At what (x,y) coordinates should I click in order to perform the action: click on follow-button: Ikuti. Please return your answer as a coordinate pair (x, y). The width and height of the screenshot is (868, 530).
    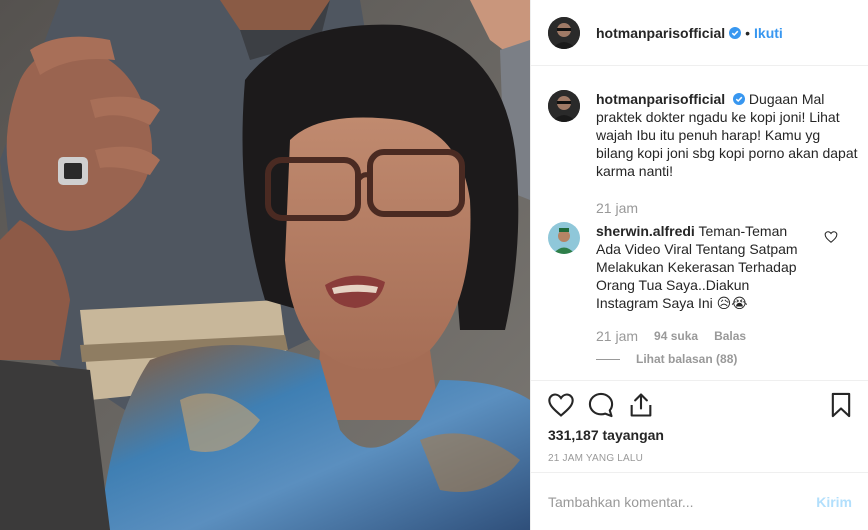
    Looking at the image, I should click on (768, 33).